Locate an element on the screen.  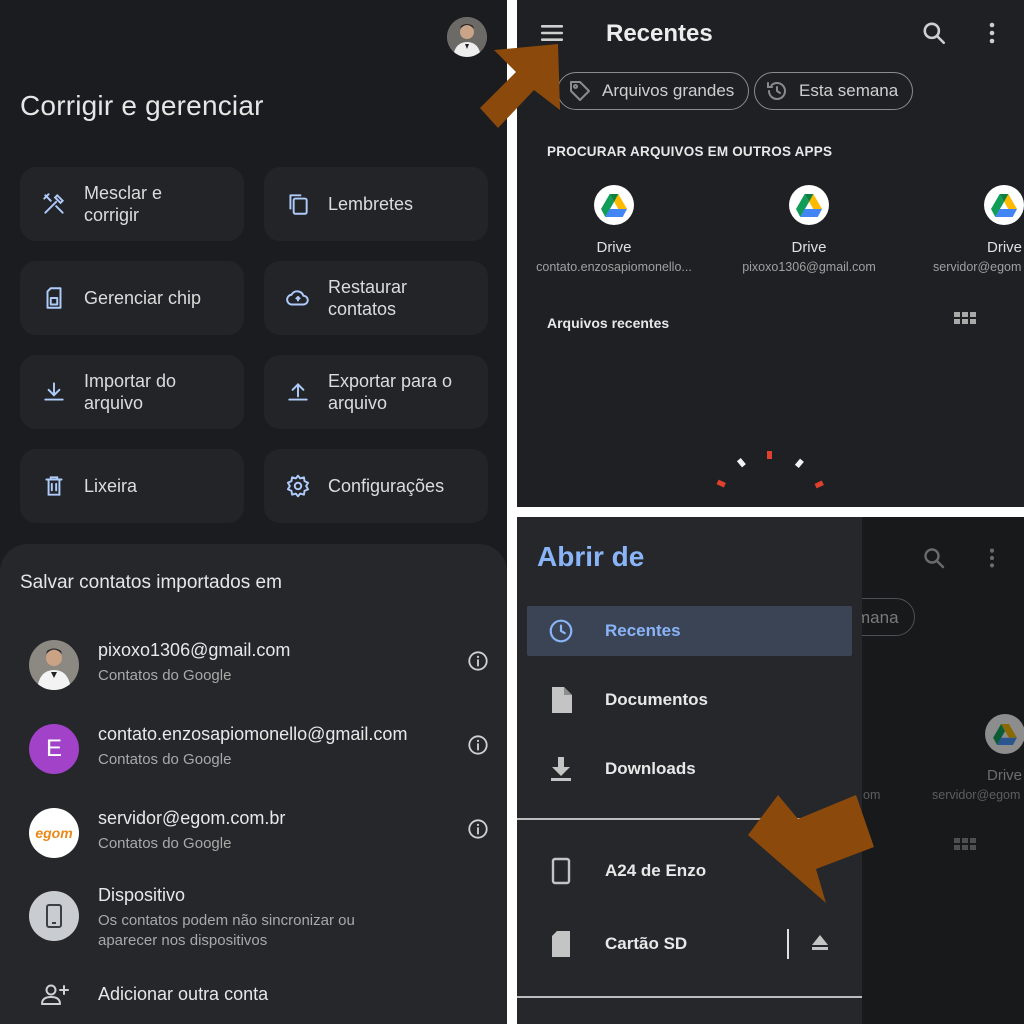
chip-label: Arquivos grandes is located at coordinates (668, 90).